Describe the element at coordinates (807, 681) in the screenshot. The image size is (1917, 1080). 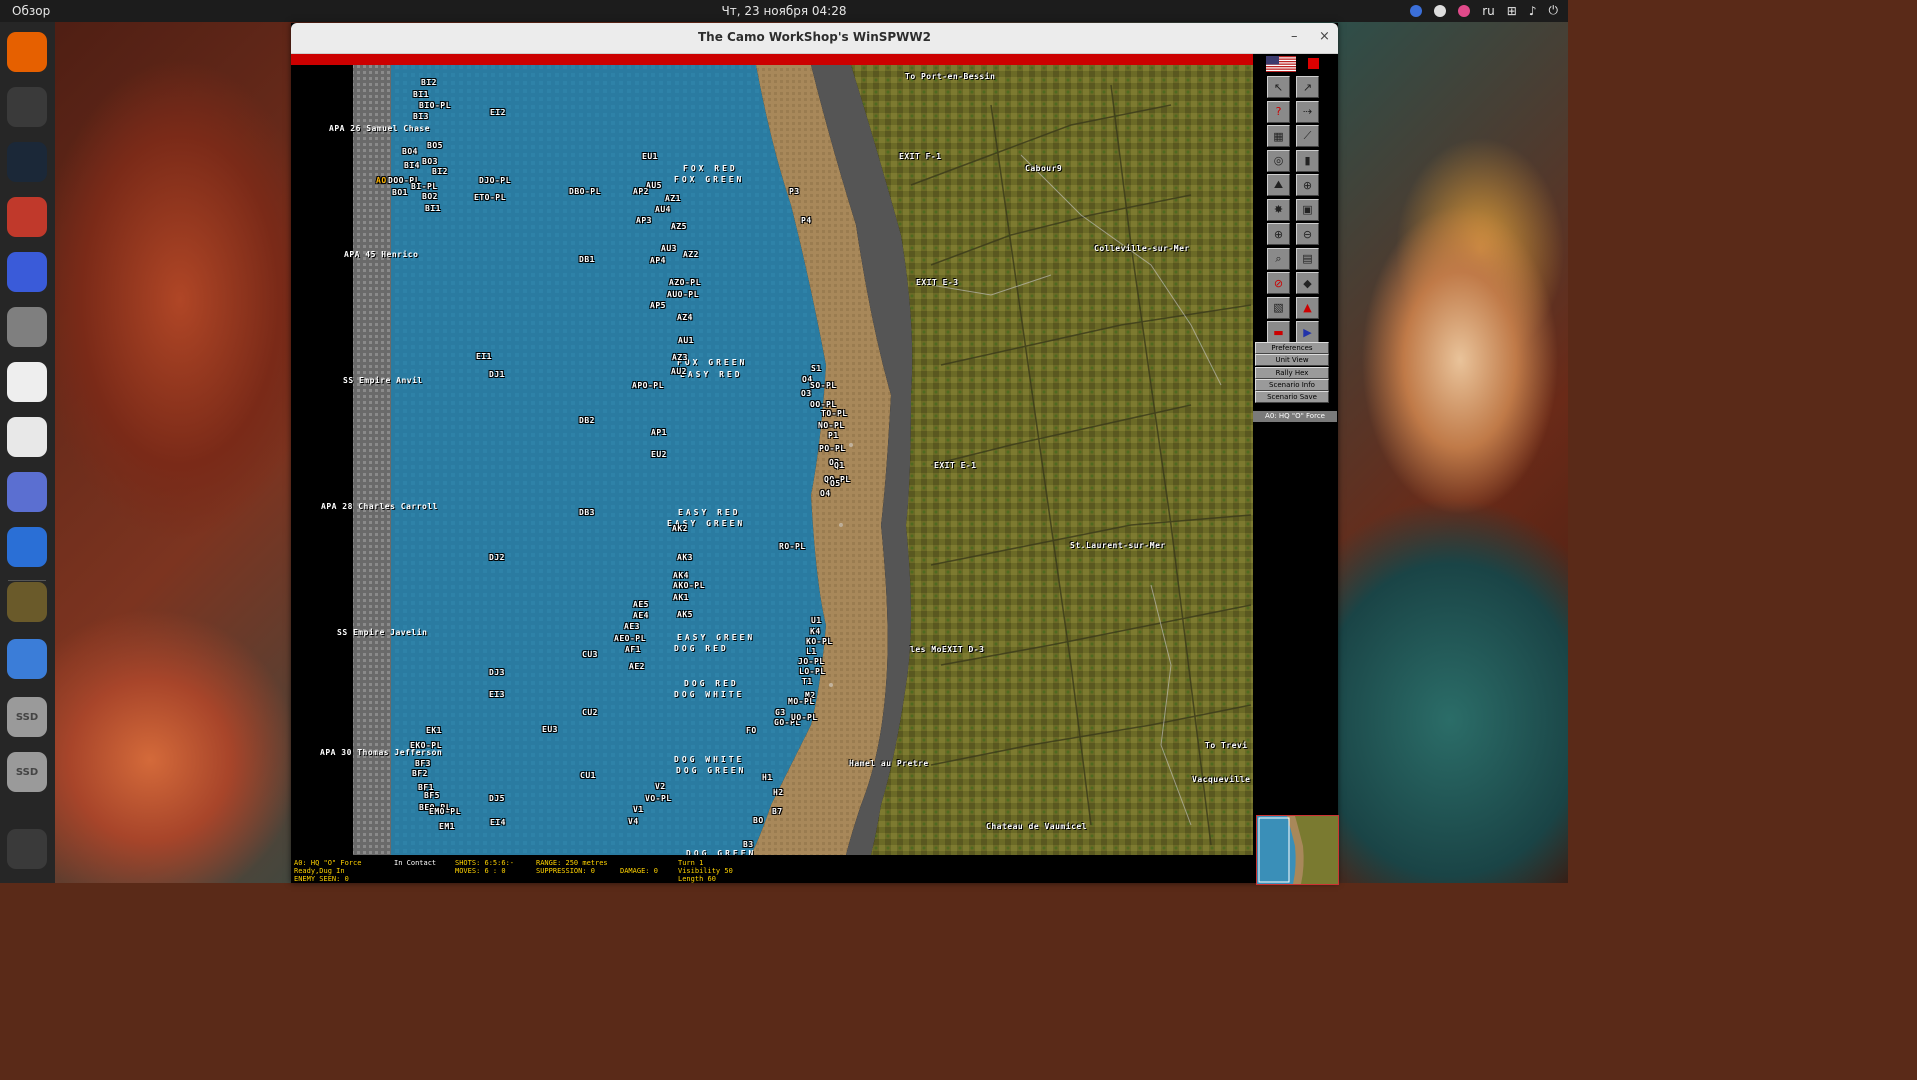
I see `unit-marker: T1` at that location.